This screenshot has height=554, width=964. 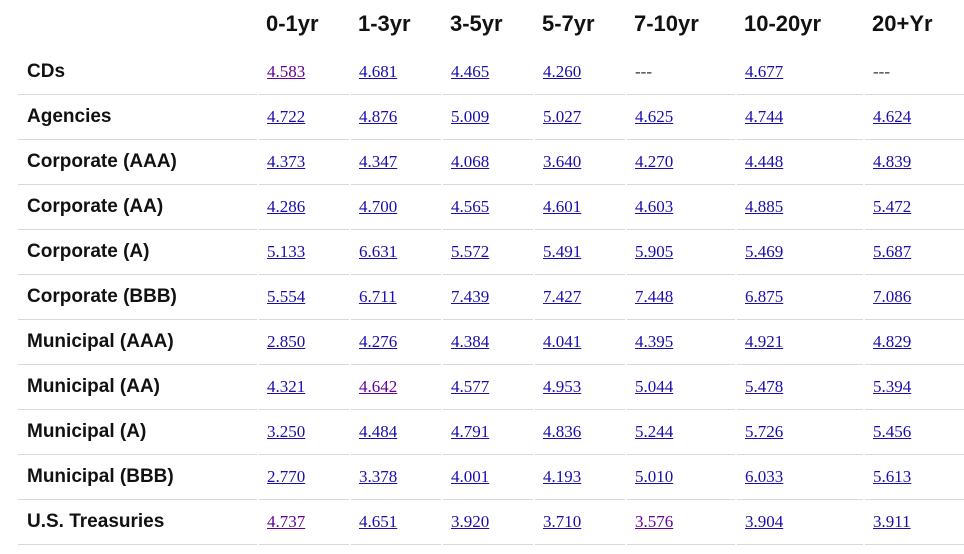 I want to click on yield-link: 4.829, so click(x=892, y=341).